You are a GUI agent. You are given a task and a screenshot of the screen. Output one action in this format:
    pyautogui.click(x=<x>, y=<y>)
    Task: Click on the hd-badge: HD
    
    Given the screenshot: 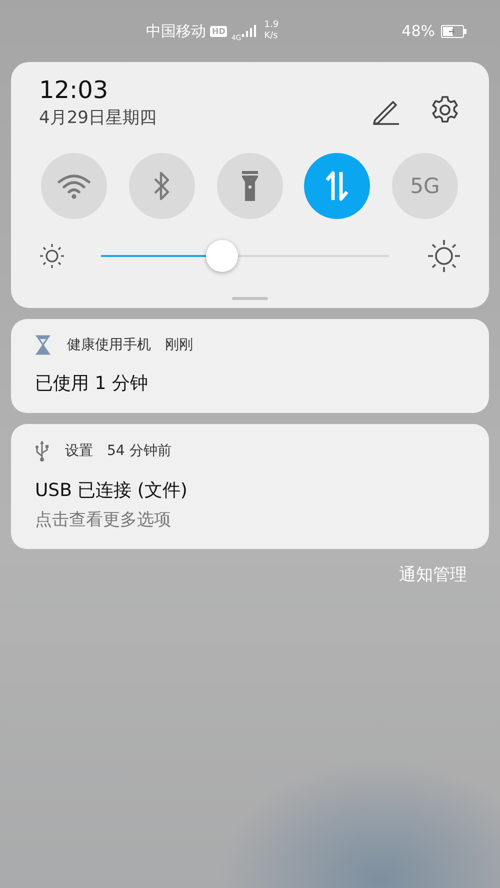 What is the action you would take?
    pyautogui.click(x=219, y=31)
    